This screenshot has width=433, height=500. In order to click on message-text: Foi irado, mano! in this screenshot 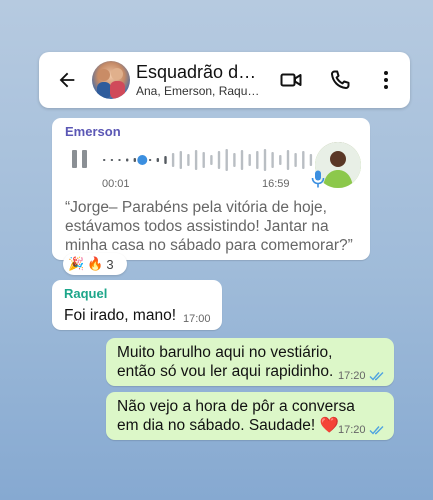, I will do `click(120, 315)`.